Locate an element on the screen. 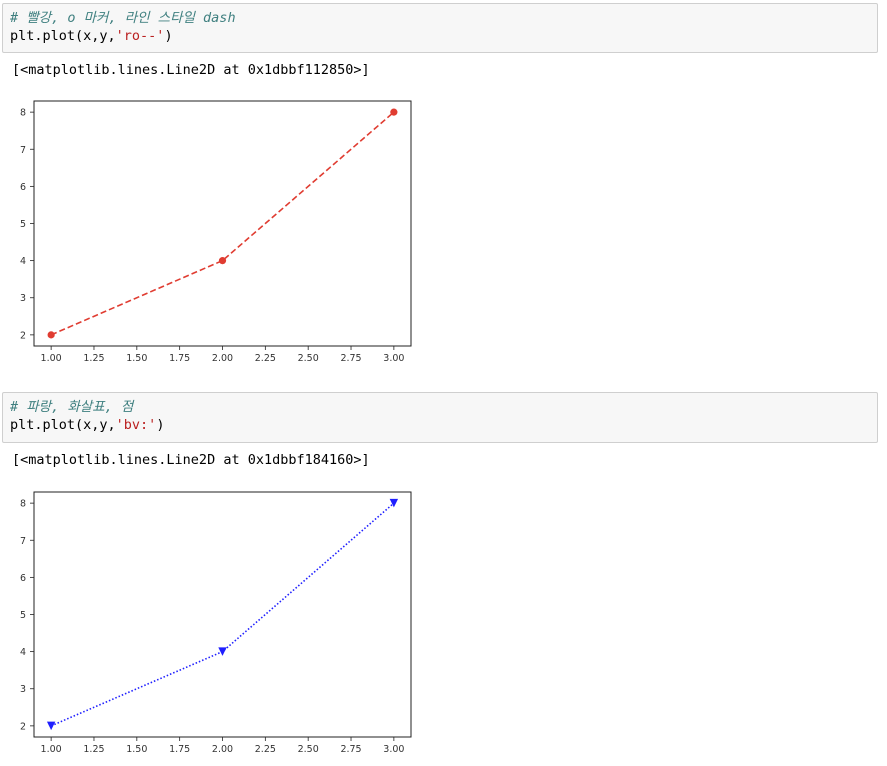  code-line: plt.plot(x,y,'bv:') is located at coordinates (440, 425).